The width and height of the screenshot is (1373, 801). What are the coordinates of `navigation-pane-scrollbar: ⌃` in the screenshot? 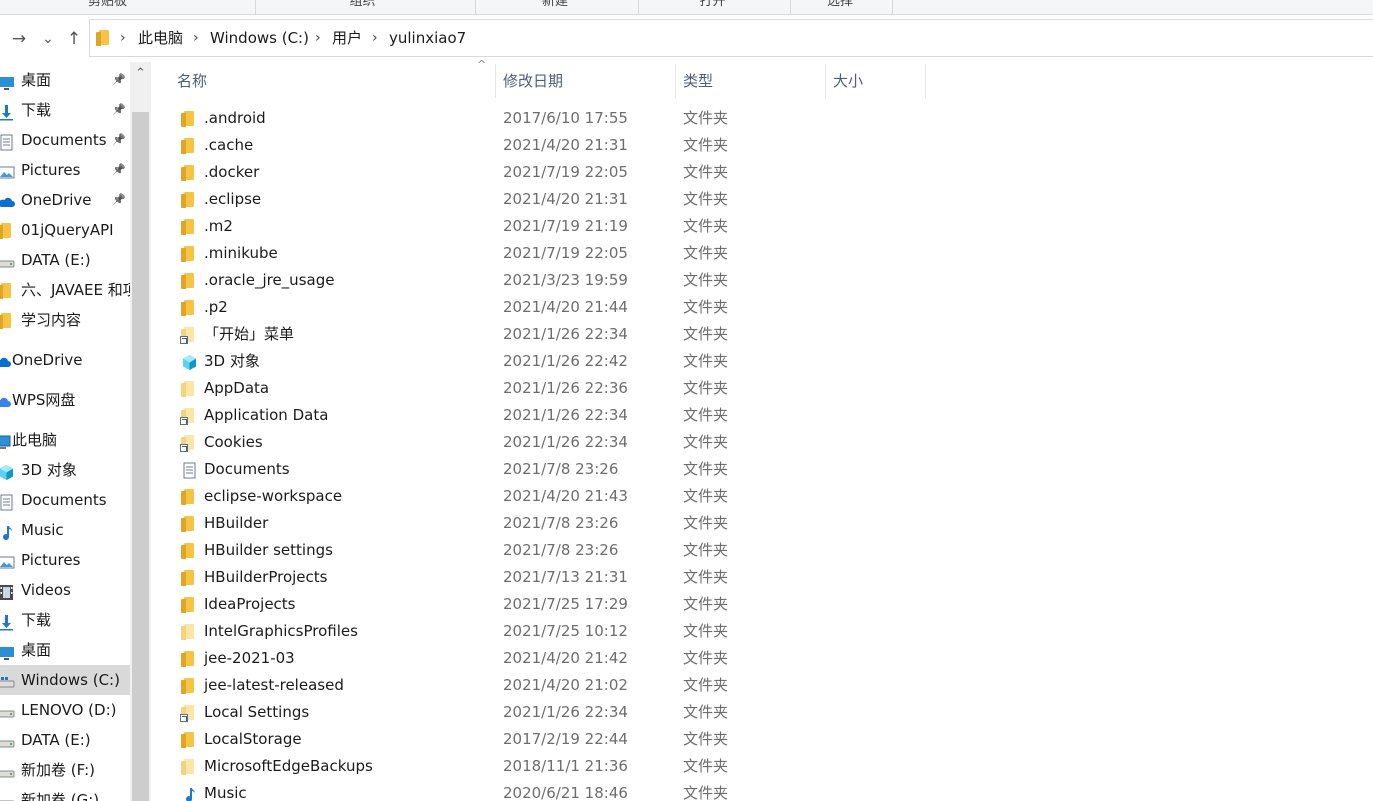 It's located at (140, 431).